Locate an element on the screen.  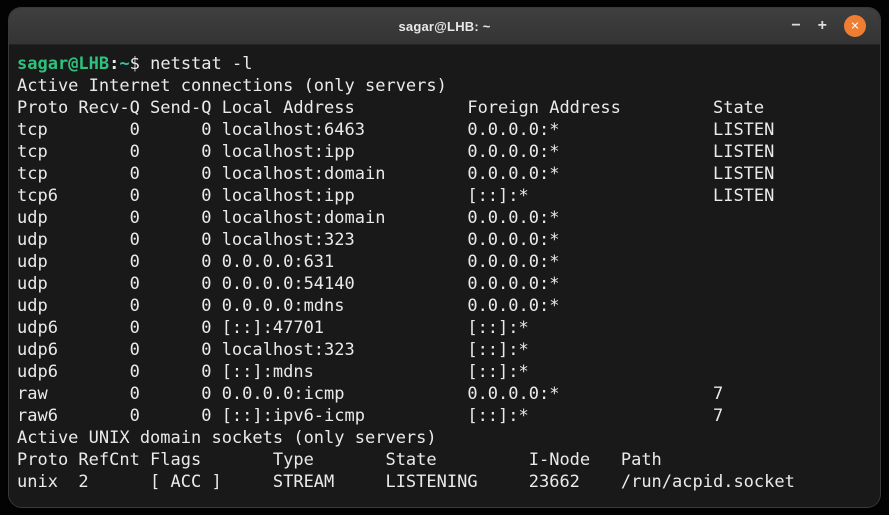
window-controls: − + ✕ is located at coordinates (828, 26).